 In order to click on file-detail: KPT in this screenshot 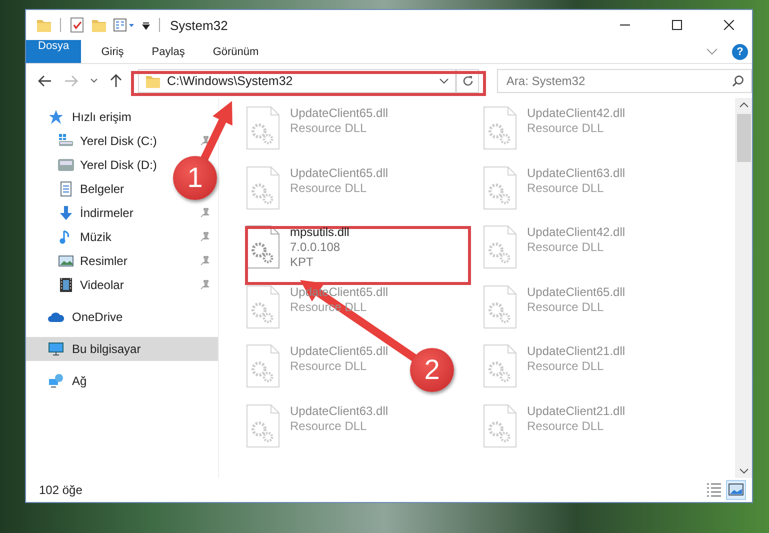, I will do `click(302, 262)`.